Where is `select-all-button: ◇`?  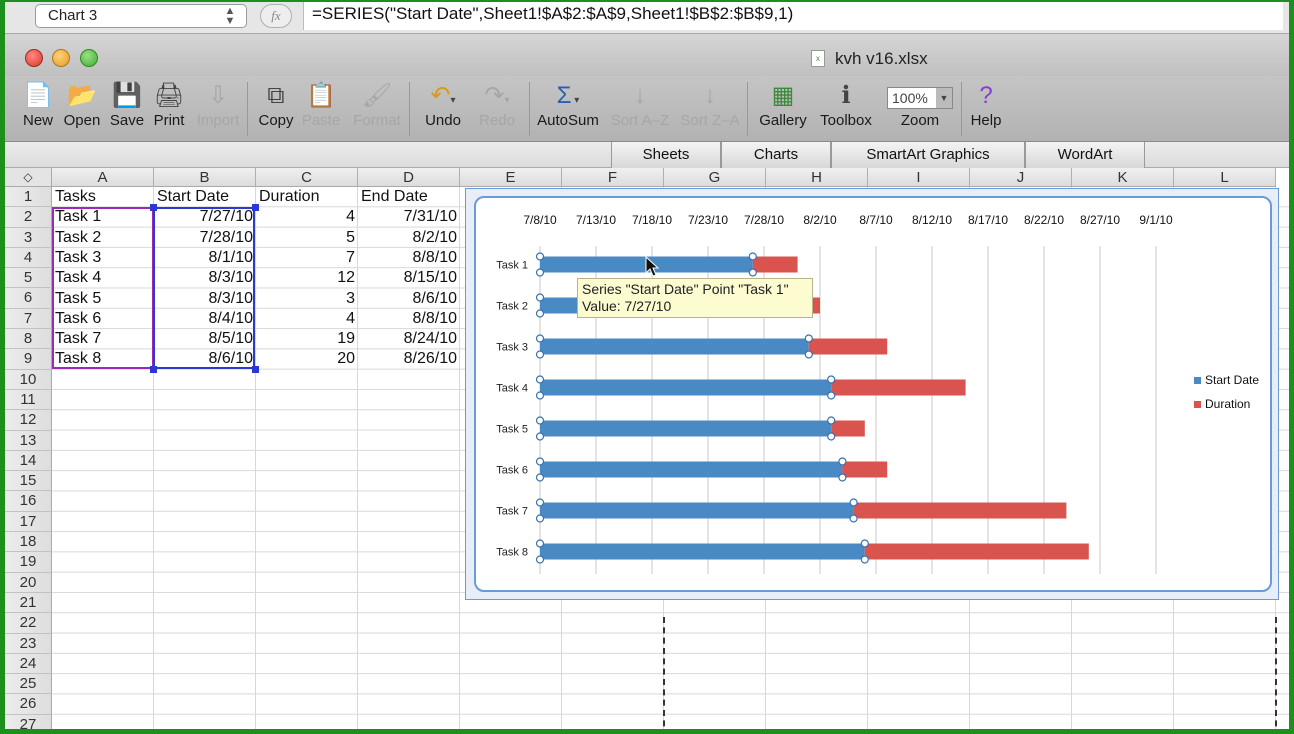
select-all-button: ◇ is located at coordinates (28, 177).